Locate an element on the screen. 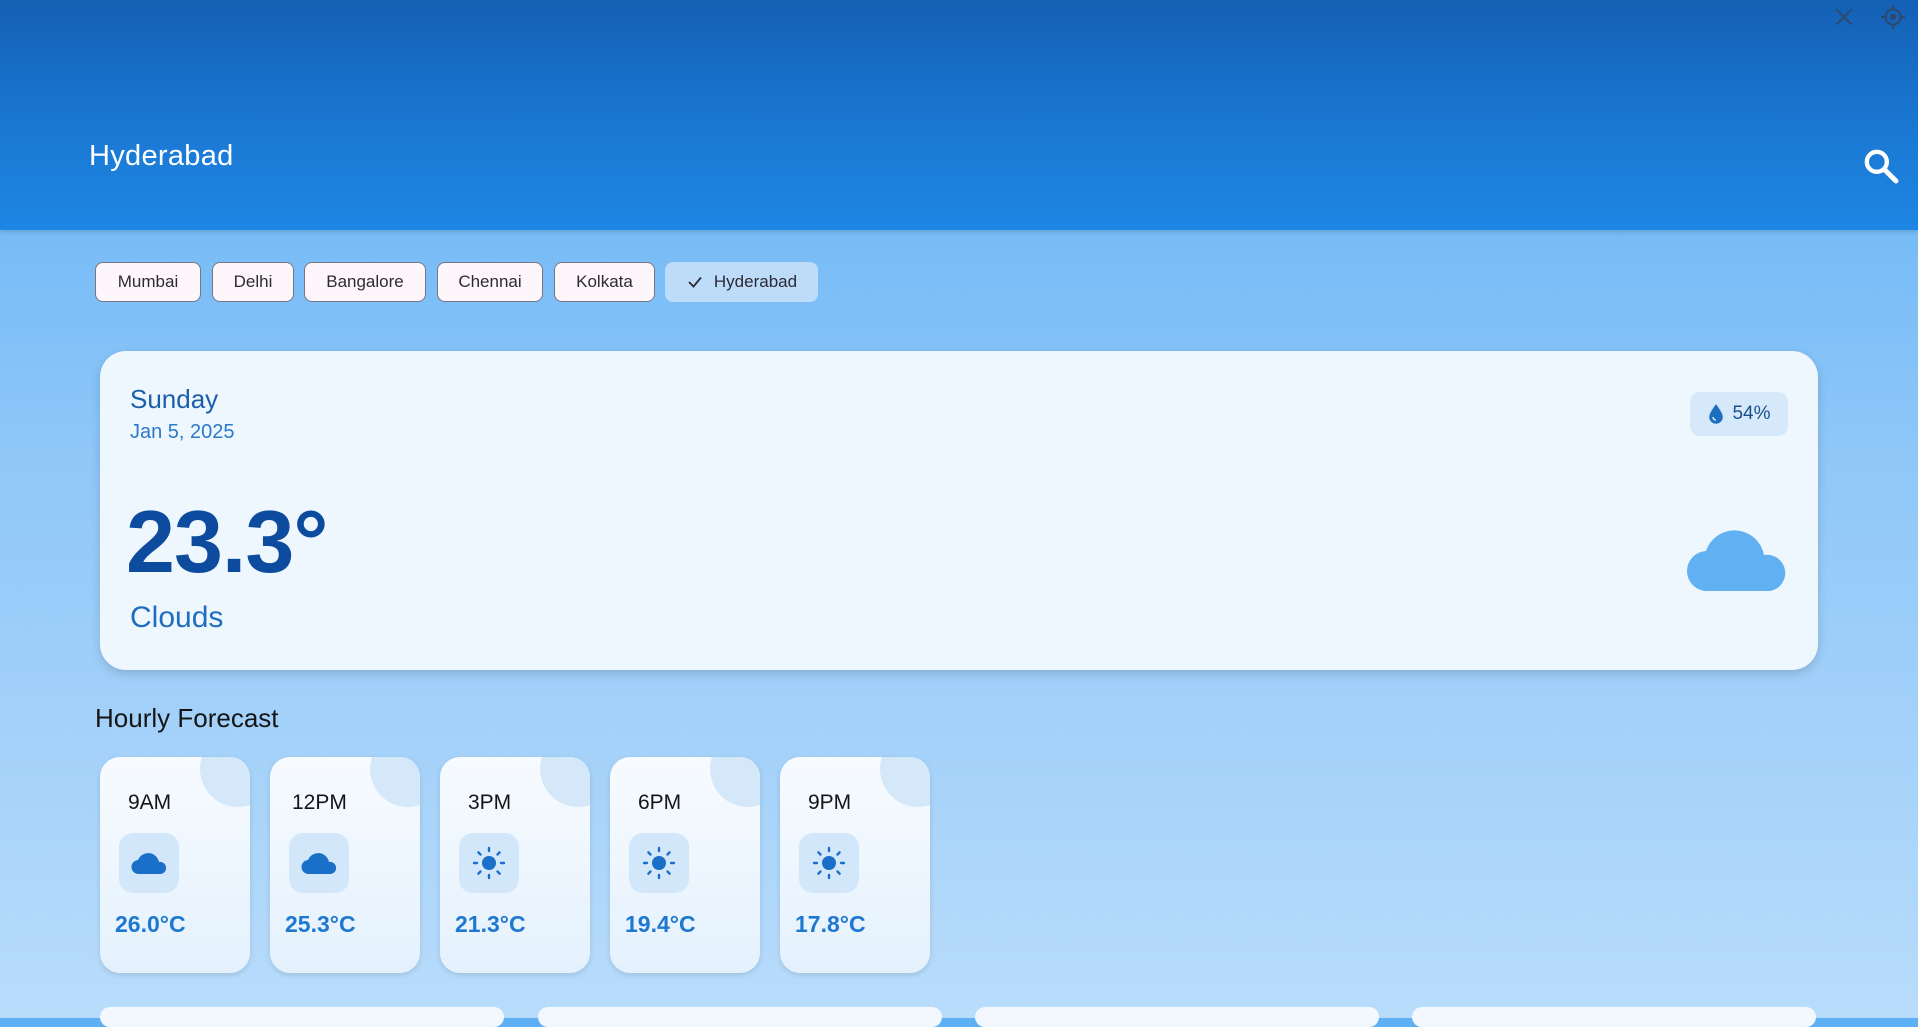  hourly-card: 9PM 17.8°C is located at coordinates (855, 865).